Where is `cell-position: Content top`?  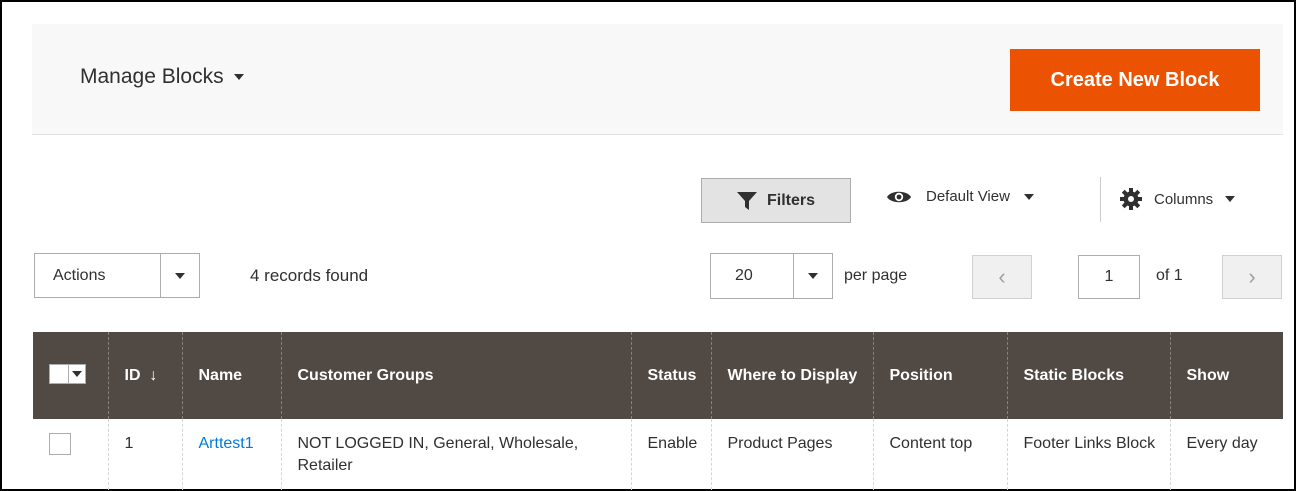
cell-position: Content top is located at coordinates (939, 454).